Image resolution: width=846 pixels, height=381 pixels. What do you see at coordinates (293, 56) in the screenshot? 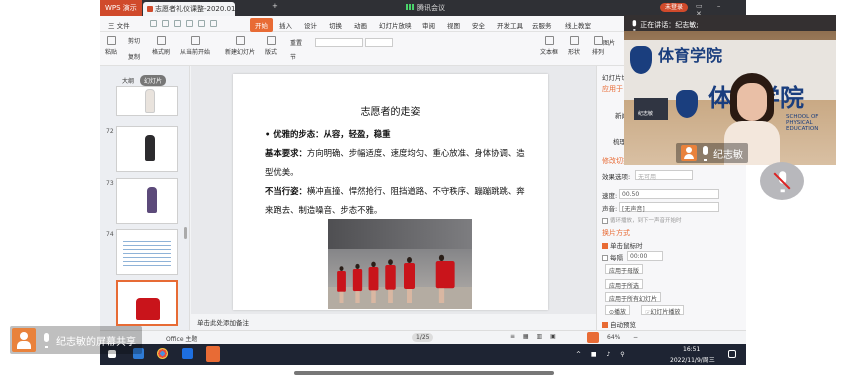
I see `section-button: 节` at bounding box center [293, 56].